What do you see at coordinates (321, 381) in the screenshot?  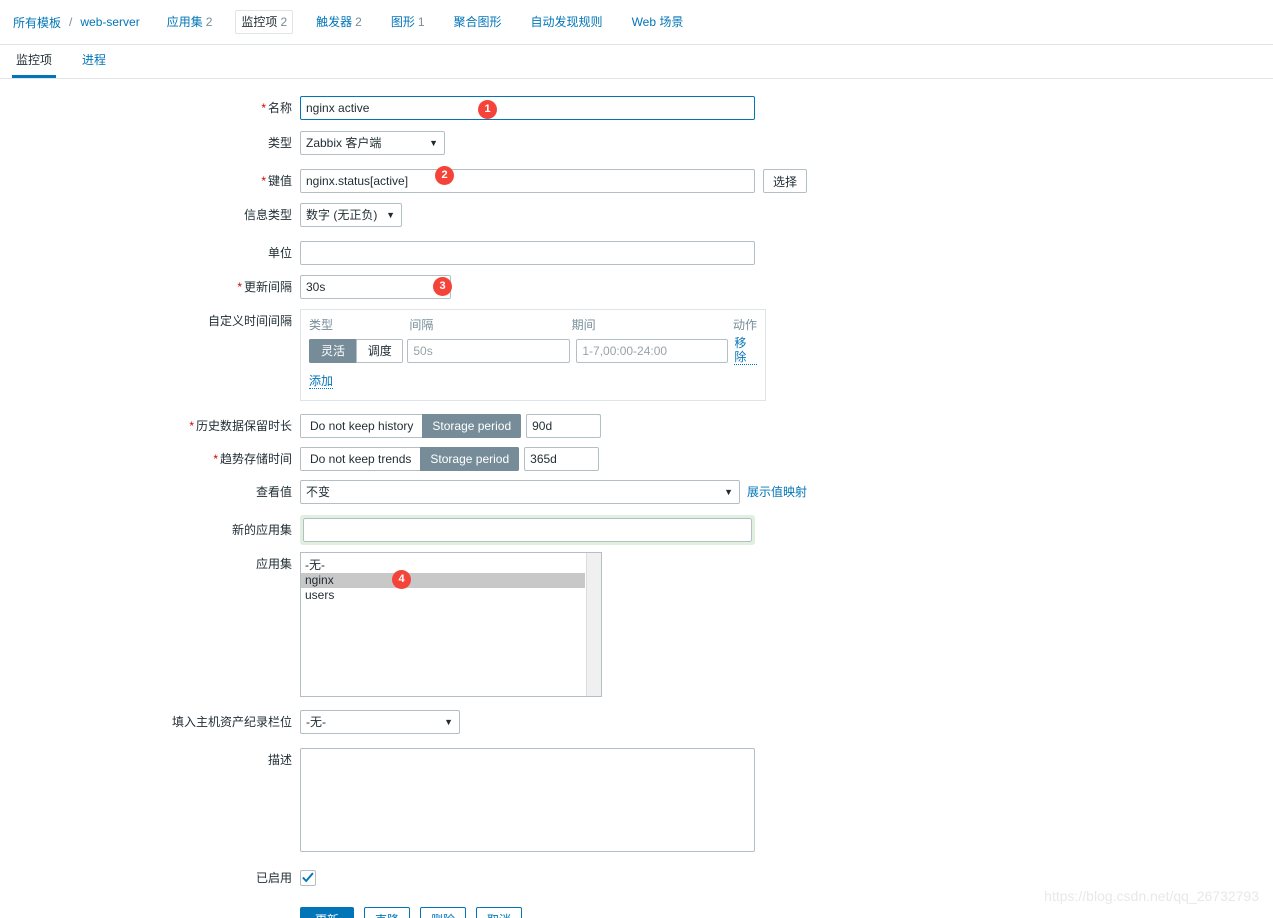 I see `custom-interval-add-link: 添加` at bounding box center [321, 381].